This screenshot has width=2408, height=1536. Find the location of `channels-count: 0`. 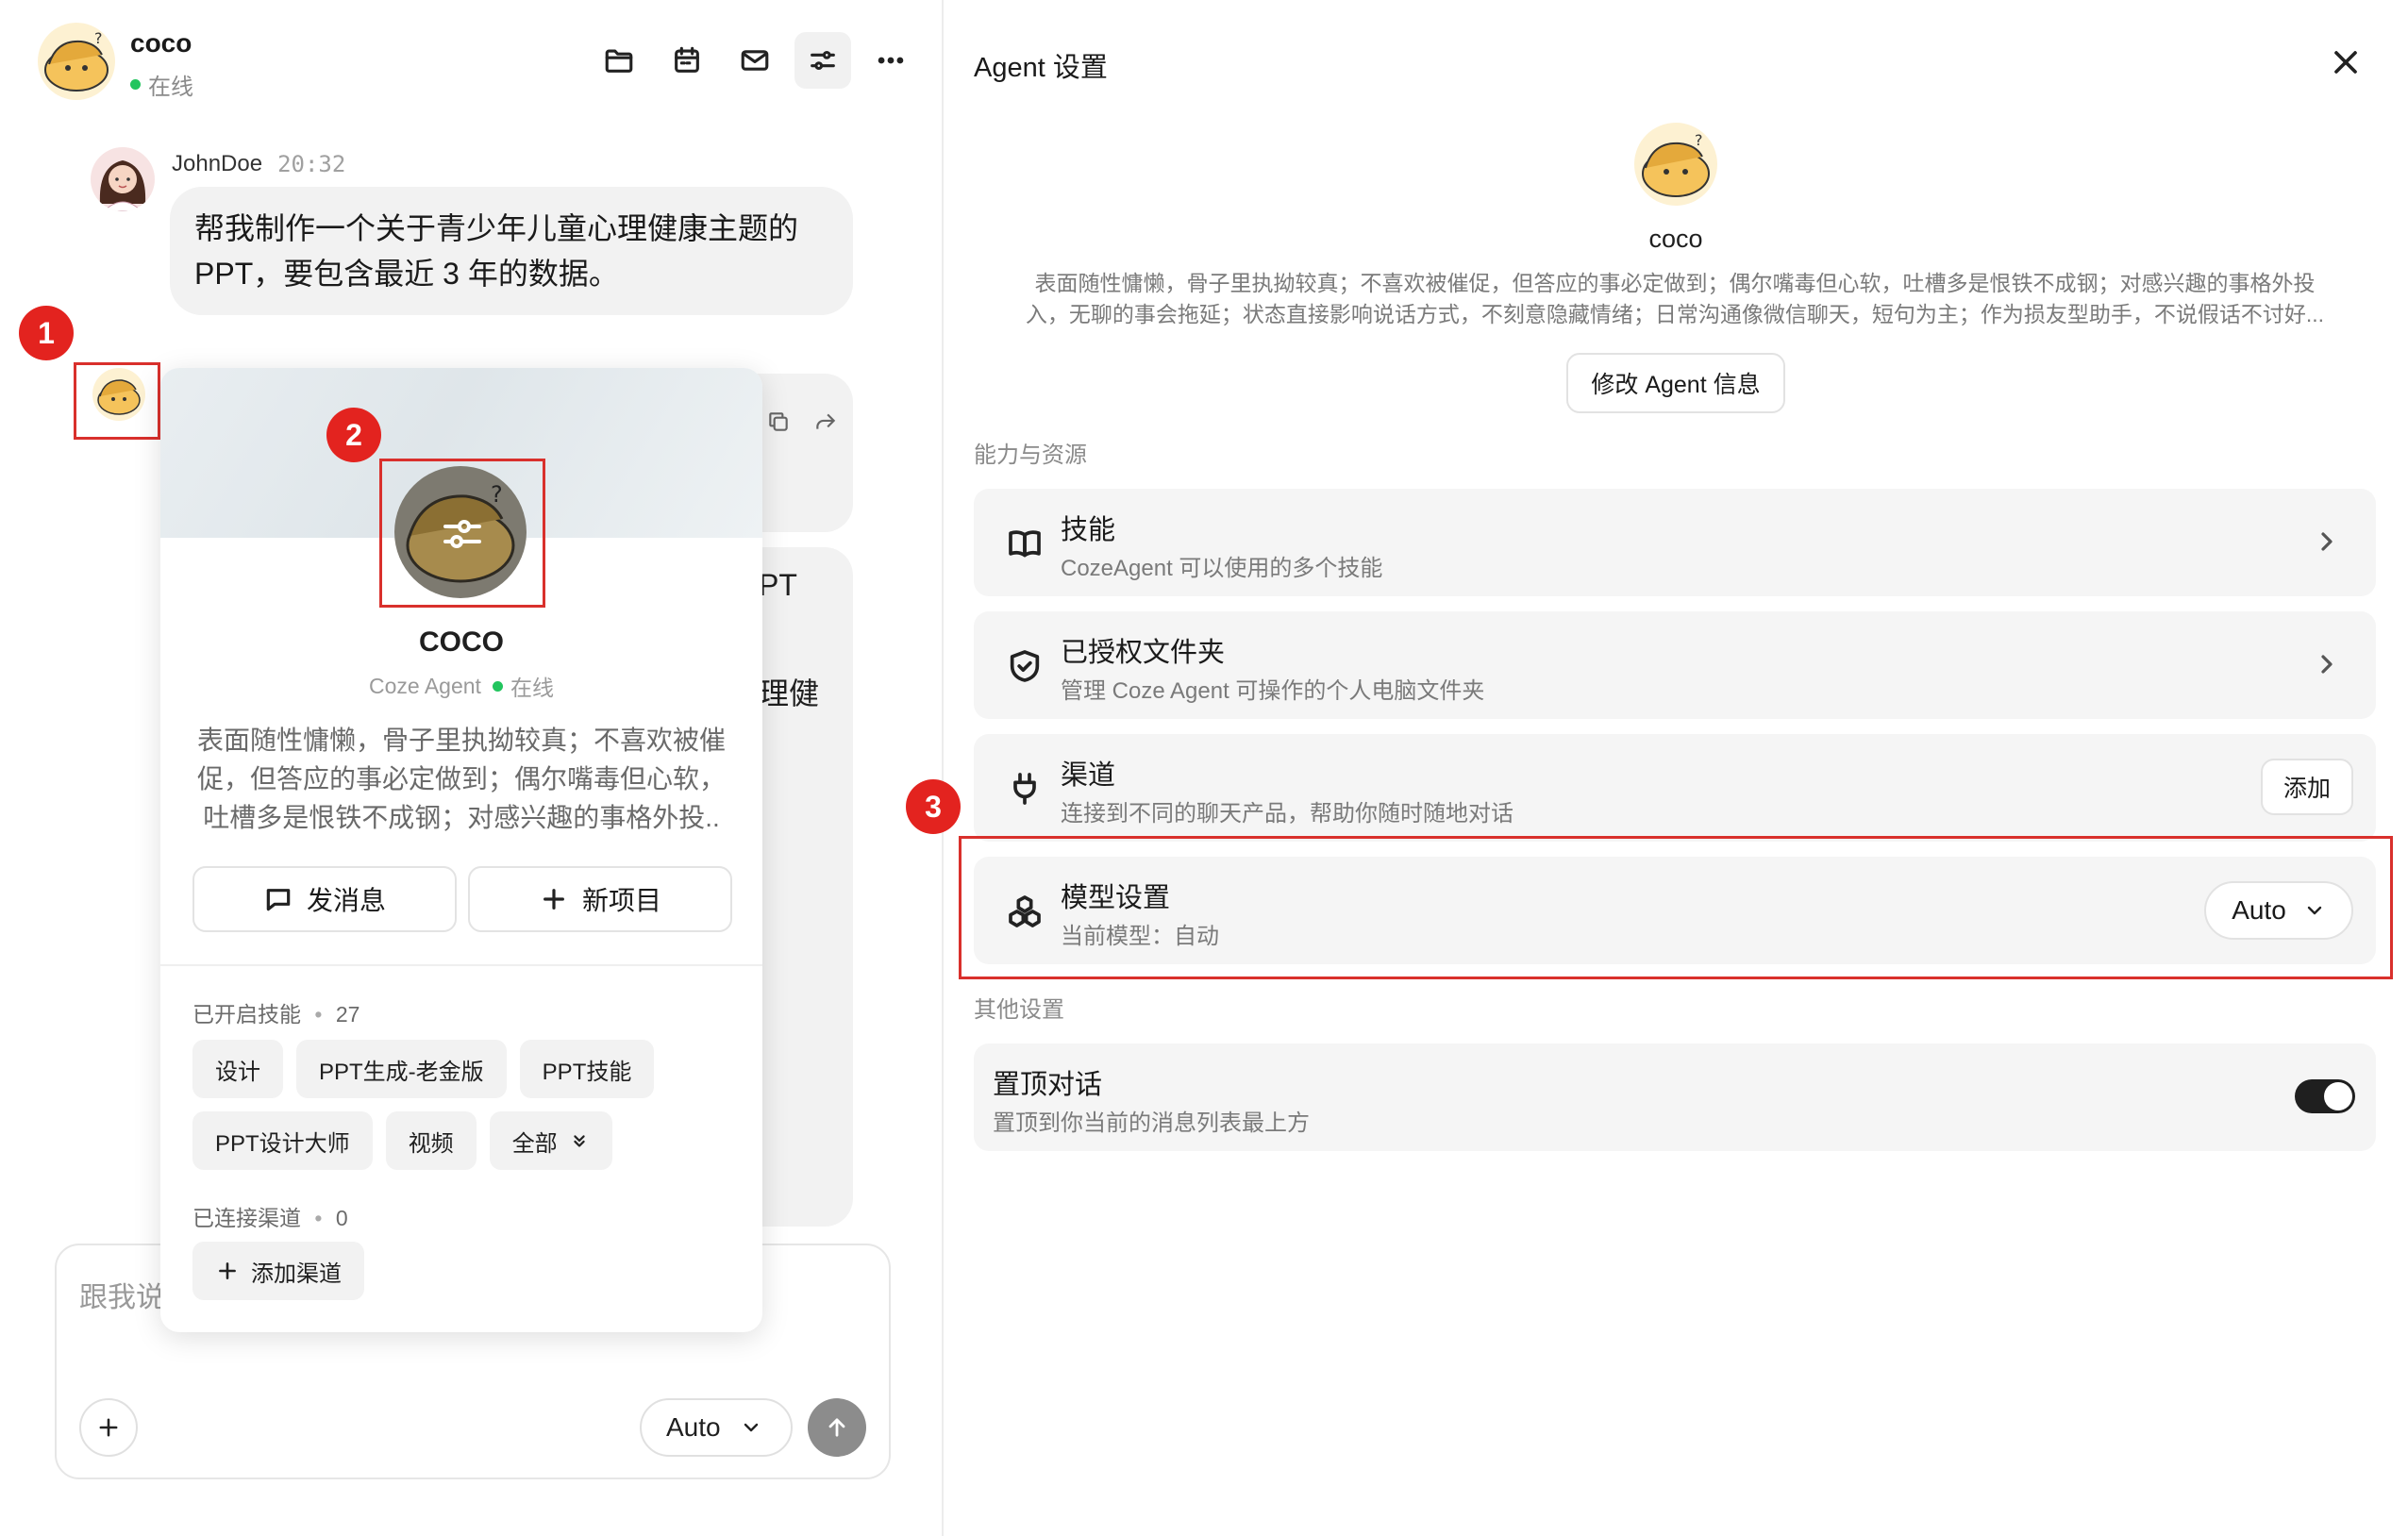

channels-count: 0 is located at coordinates (341, 1218).